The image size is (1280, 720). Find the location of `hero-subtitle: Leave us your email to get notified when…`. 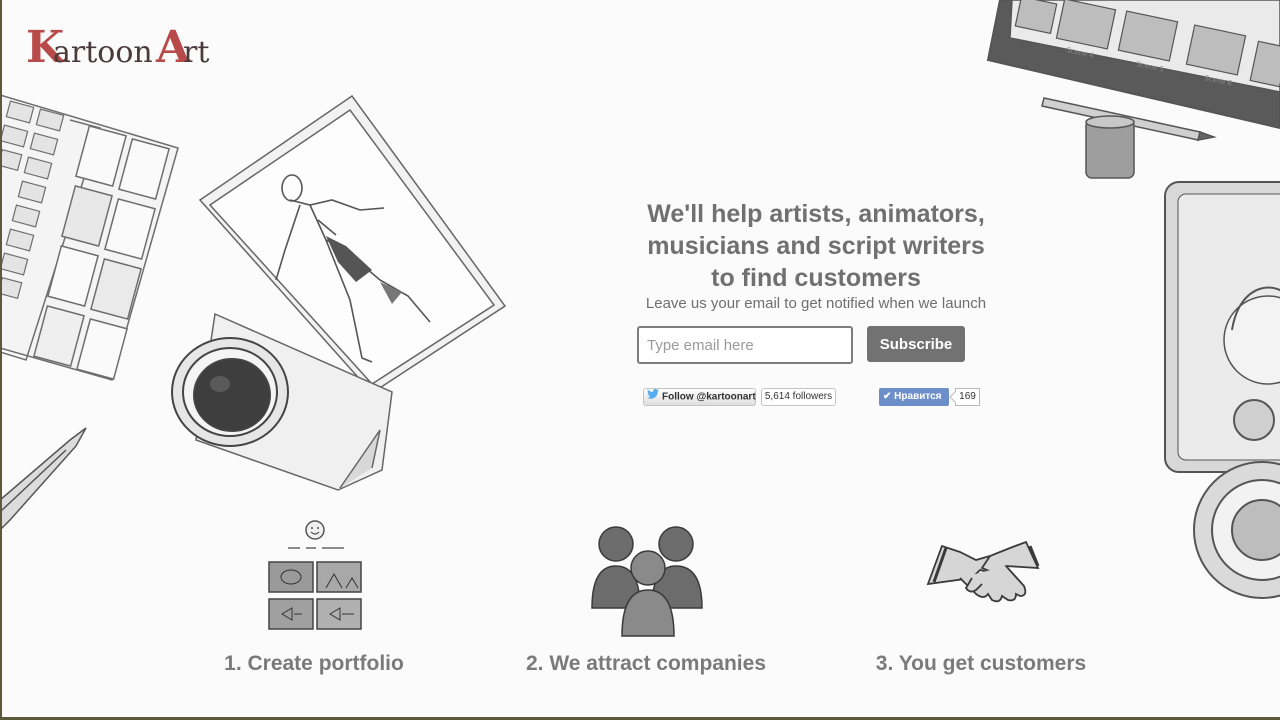

hero-subtitle: Leave us your email to get notified when… is located at coordinates (816, 303).